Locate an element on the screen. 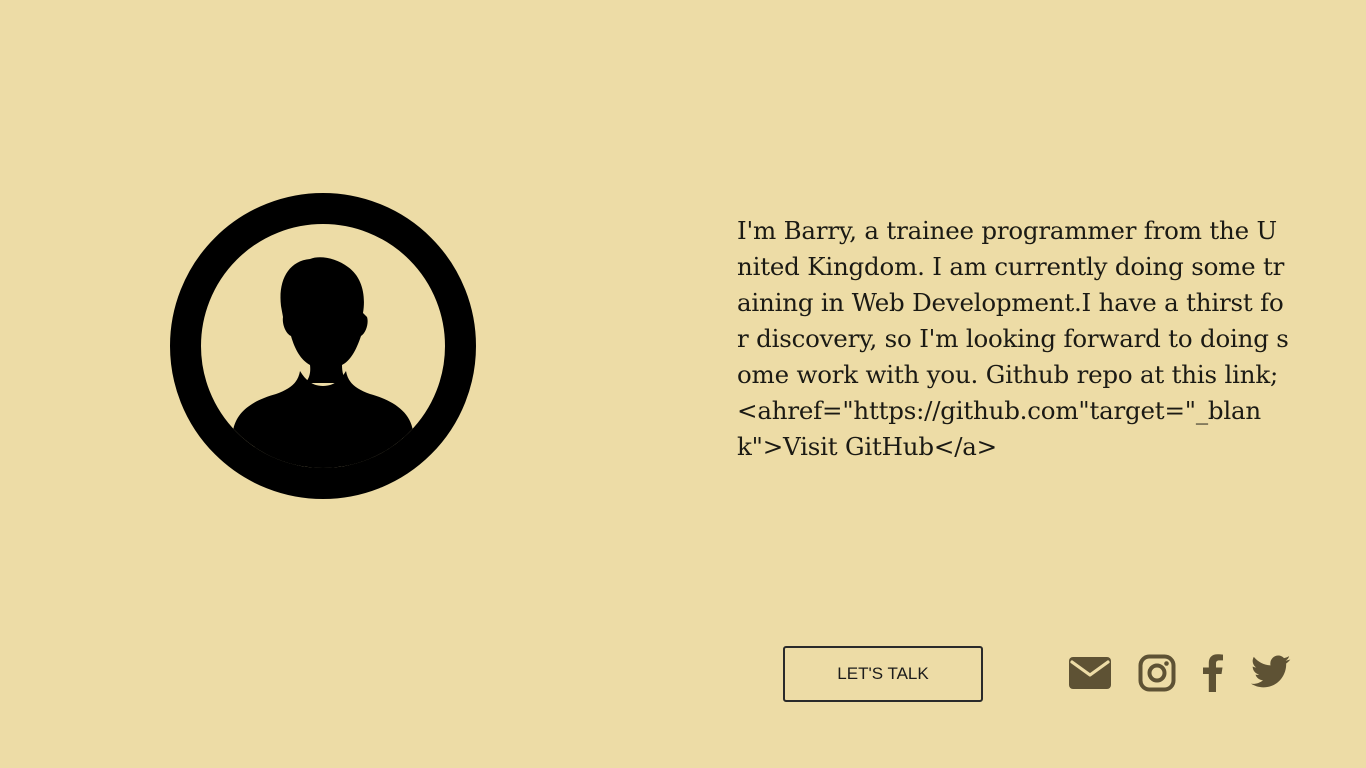 The image size is (1366, 768). mail-icon is located at coordinates (1090, 673).